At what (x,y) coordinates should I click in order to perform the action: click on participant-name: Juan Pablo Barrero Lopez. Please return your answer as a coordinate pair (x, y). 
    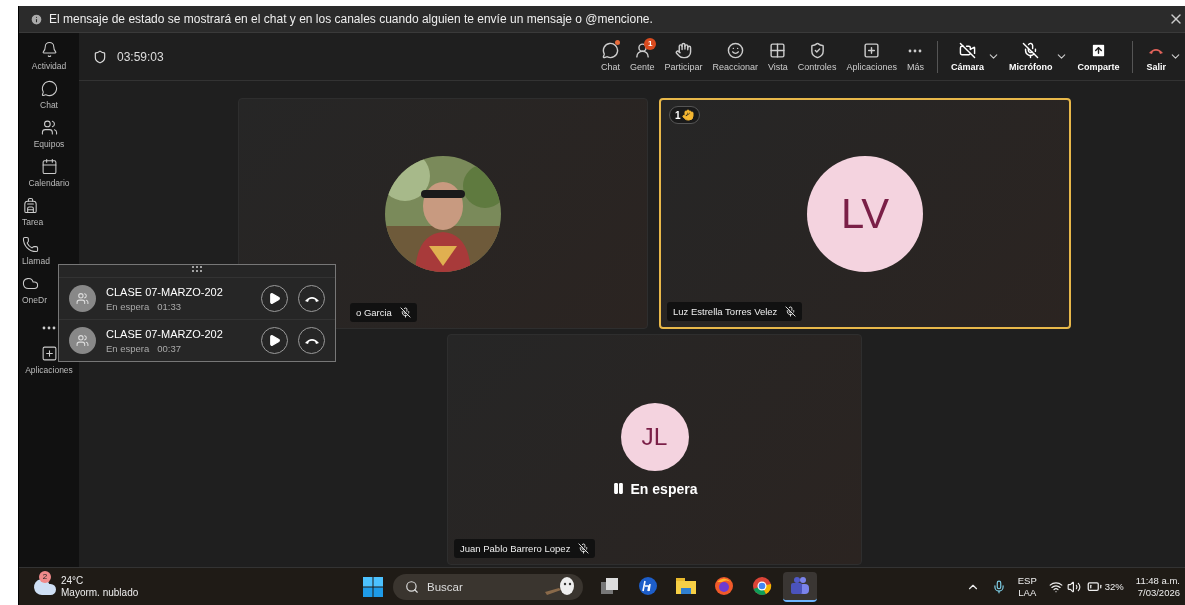
    Looking at the image, I should click on (525, 548).